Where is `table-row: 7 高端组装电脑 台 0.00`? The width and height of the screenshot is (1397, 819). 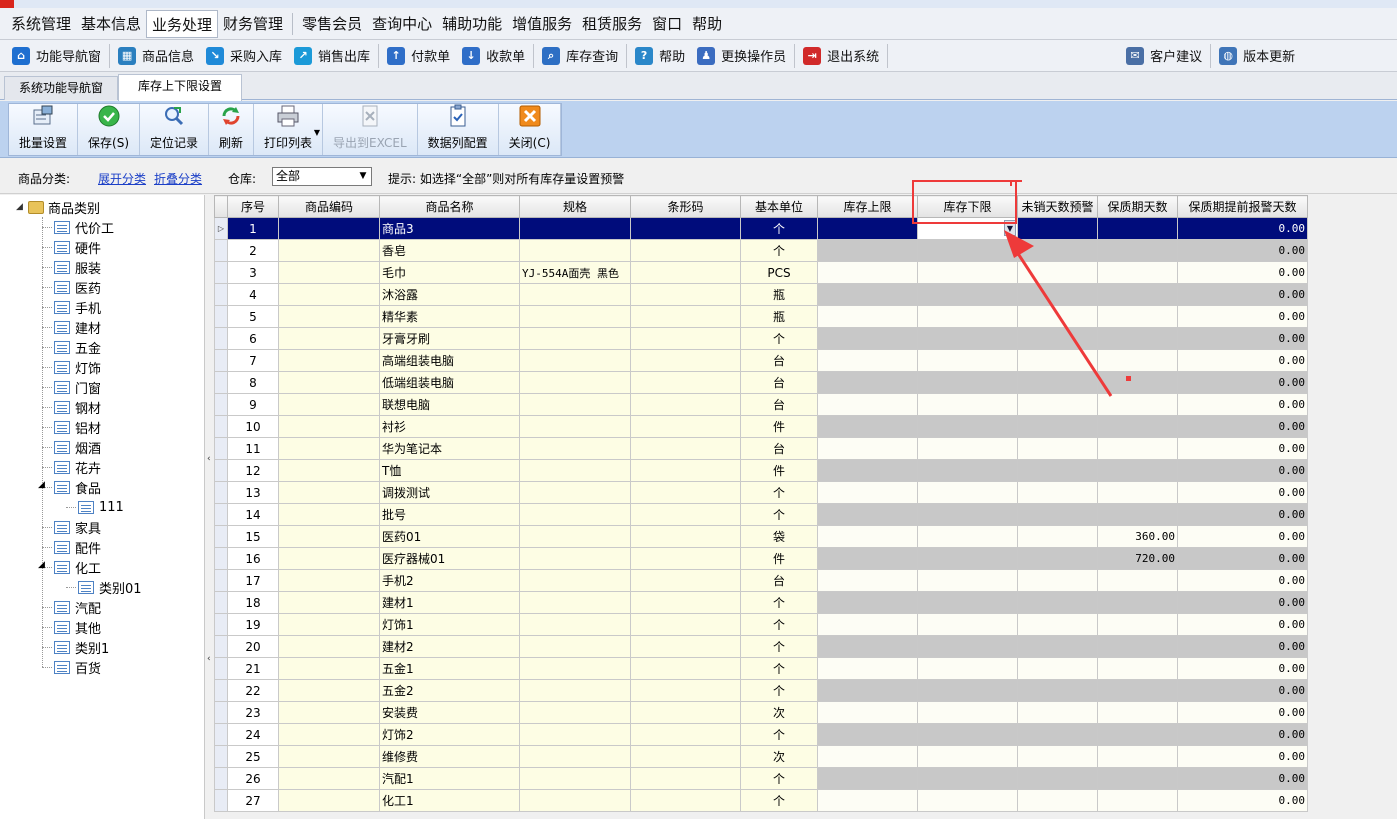 table-row: 7 高端组装电脑 台 0.00 is located at coordinates (761, 360).